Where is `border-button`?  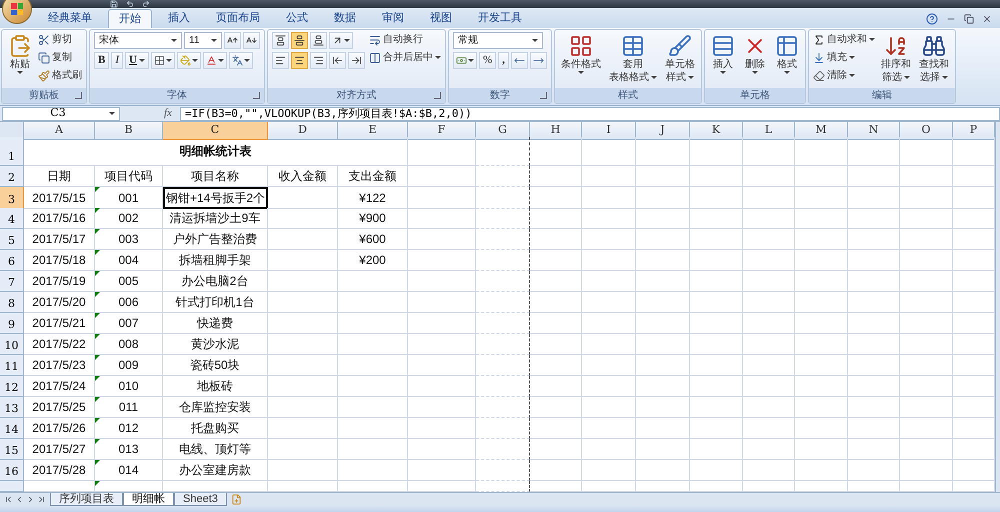
border-button is located at coordinates (162, 60).